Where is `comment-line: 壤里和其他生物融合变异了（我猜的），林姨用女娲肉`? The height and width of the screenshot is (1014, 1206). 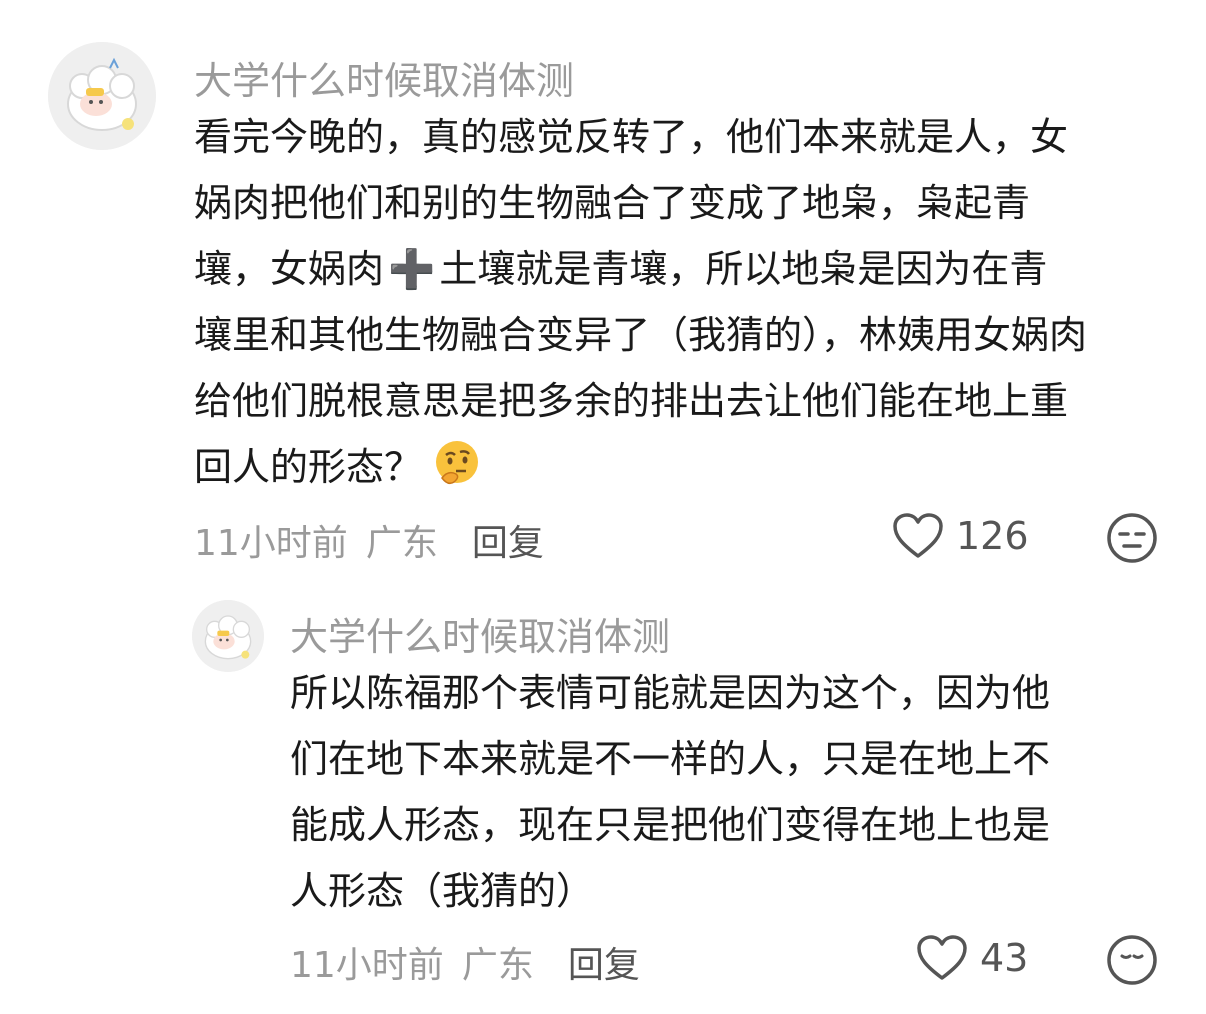 comment-line: 壤里和其他生物融合变异了（我猜的），林姨用女娲肉 is located at coordinates (641, 335).